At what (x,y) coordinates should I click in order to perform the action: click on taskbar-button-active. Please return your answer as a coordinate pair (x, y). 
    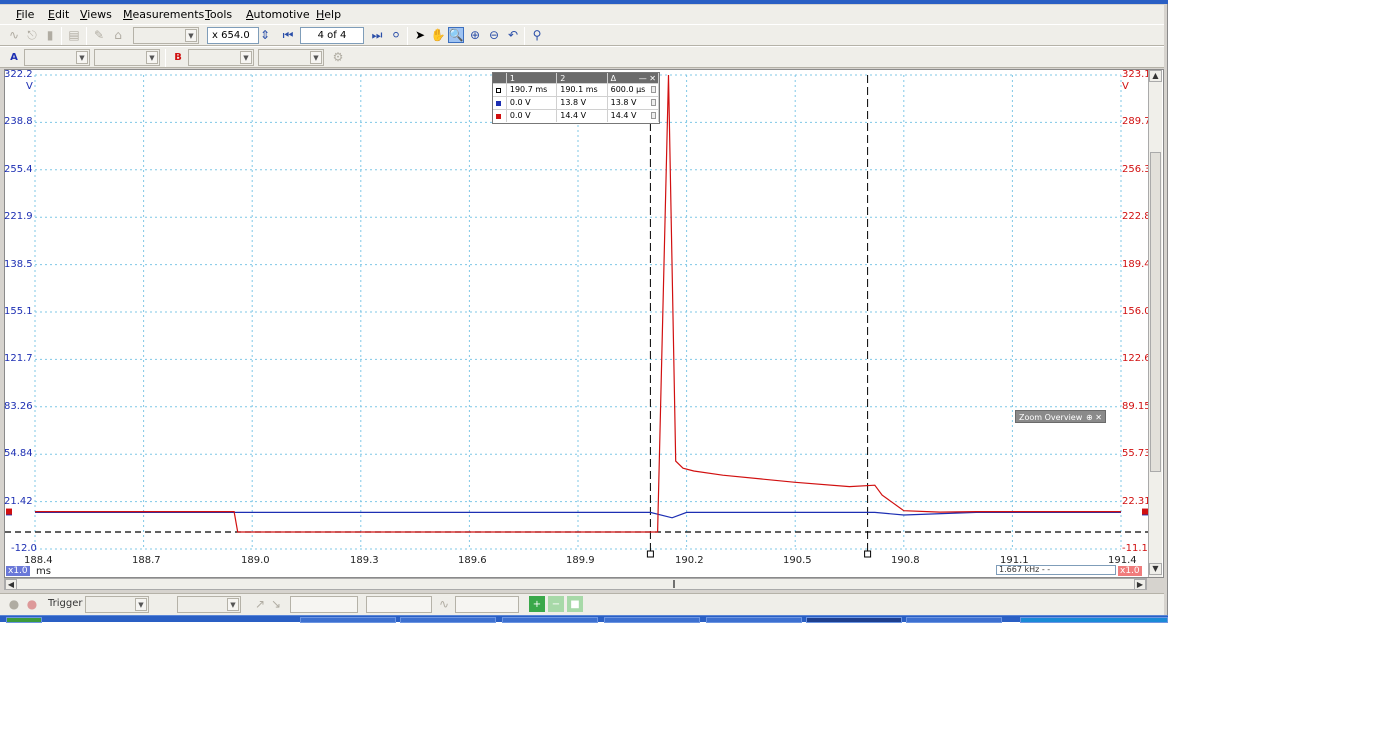
    Looking at the image, I should click on (854, 620).